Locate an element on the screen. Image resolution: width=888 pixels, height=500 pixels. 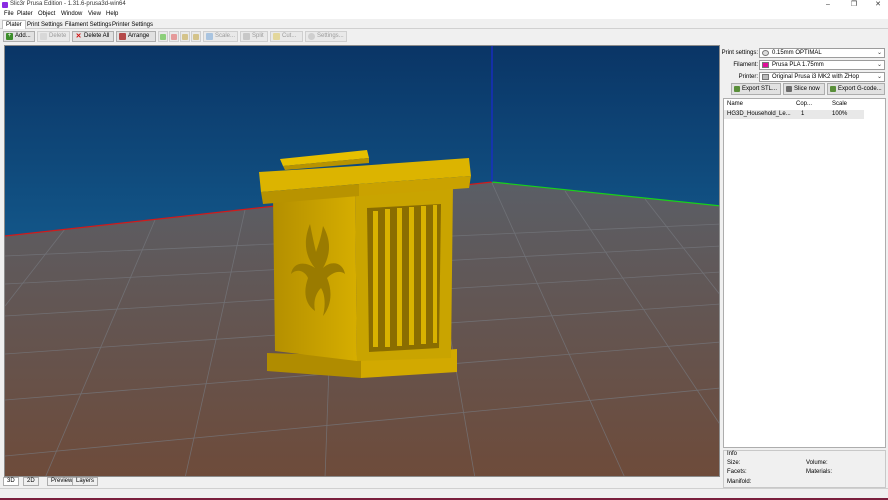
menu-bar: File Plater Object Window View Help is located at coordinates (444, 14).